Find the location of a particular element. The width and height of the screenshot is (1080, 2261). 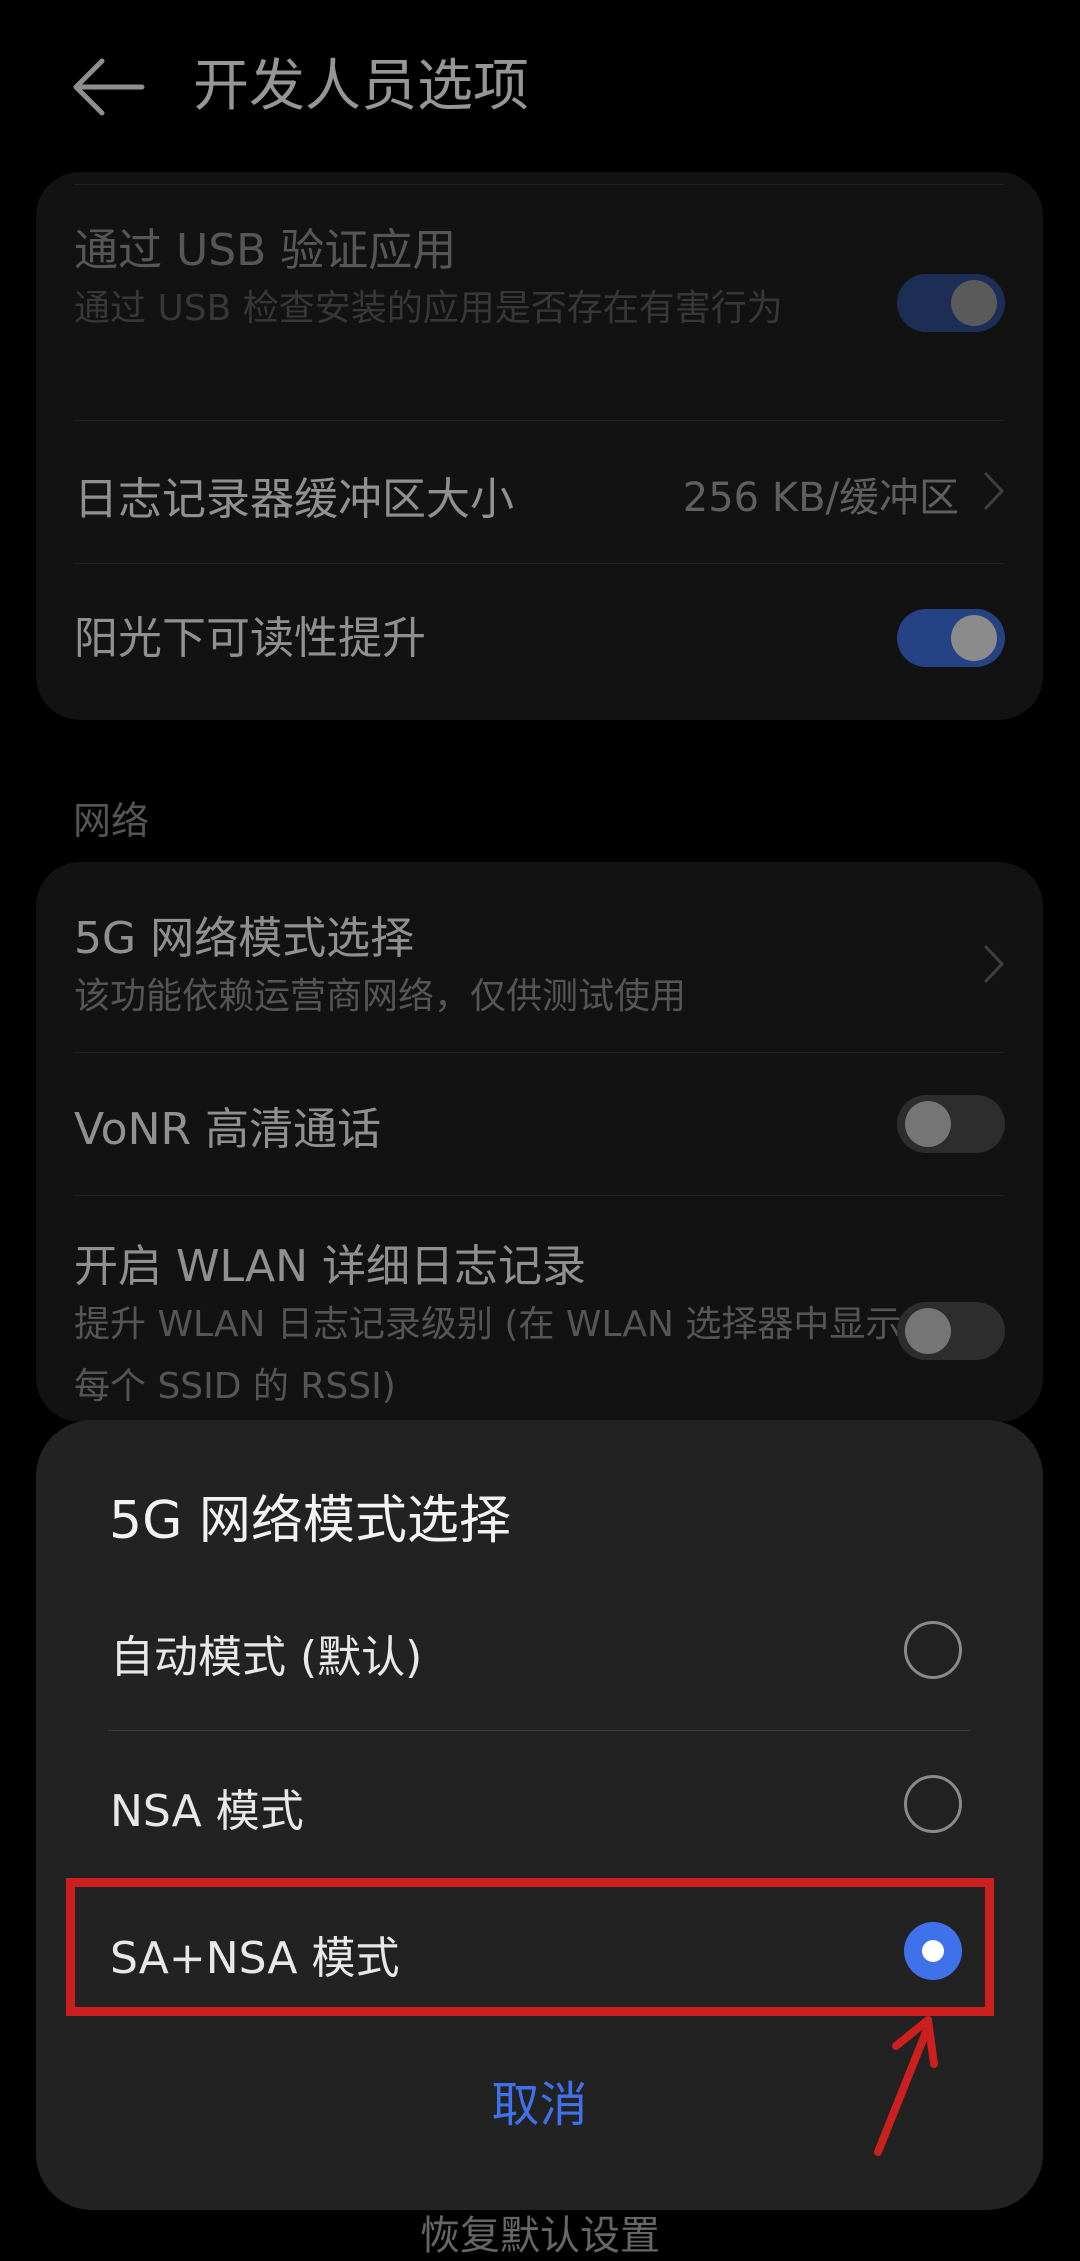

option-label: 自动模式 (默认) is located at coordinates (266, 1657).